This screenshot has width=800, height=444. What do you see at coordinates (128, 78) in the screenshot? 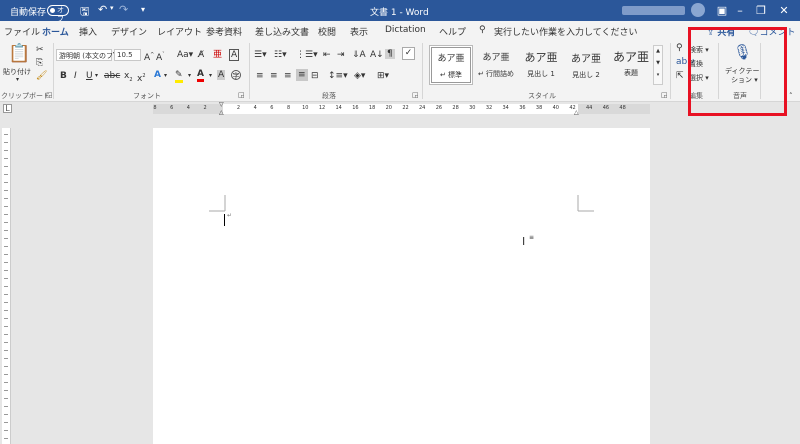
I see `subscript-icon: x2` at bounding box center [128, 78].